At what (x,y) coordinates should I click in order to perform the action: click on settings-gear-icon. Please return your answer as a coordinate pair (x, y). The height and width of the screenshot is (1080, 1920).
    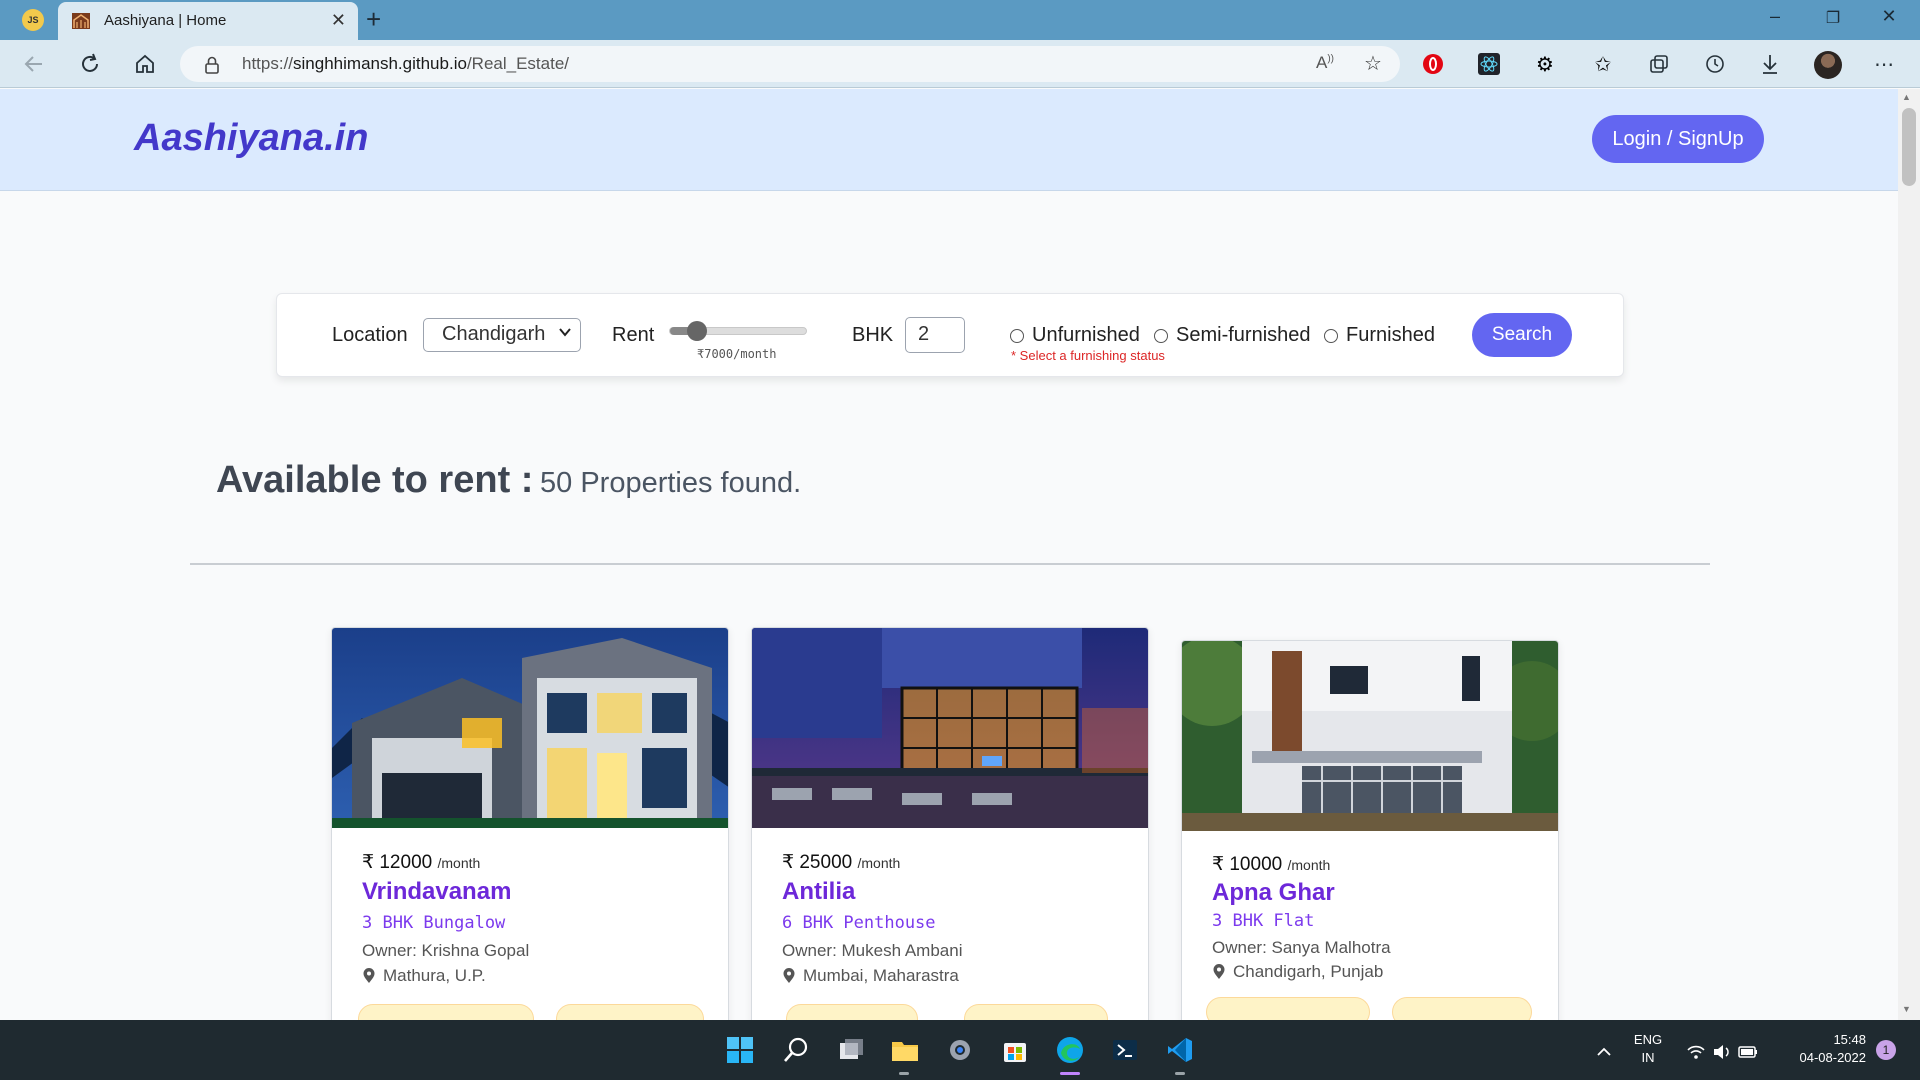
    Looking at the image, I should click on (960, 1050).